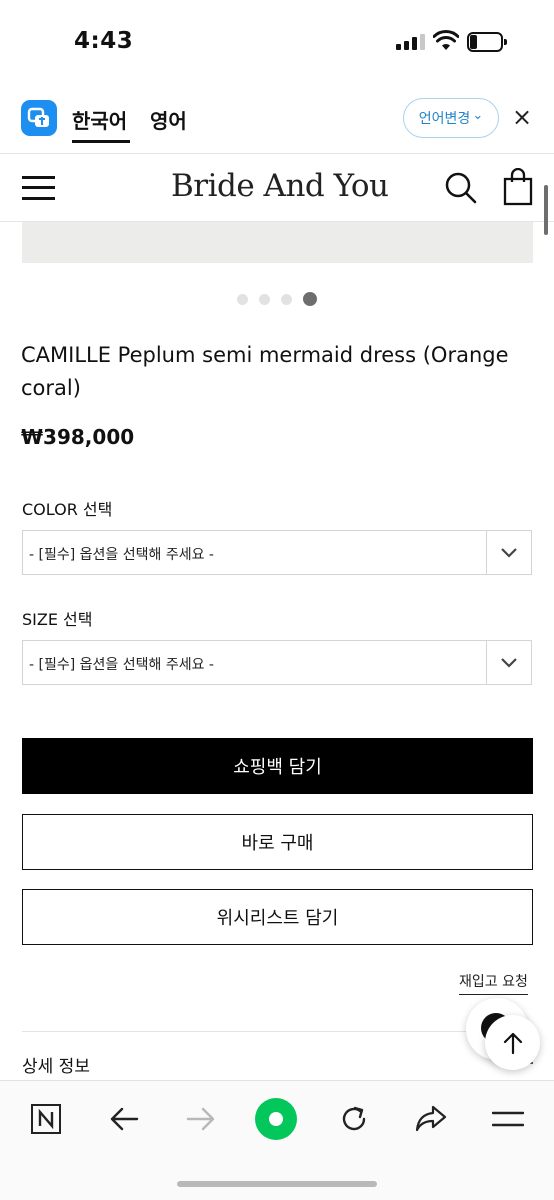 The image size is (554, 1200). I want to click on brand-logo: Bride And You, so click(280, 186).